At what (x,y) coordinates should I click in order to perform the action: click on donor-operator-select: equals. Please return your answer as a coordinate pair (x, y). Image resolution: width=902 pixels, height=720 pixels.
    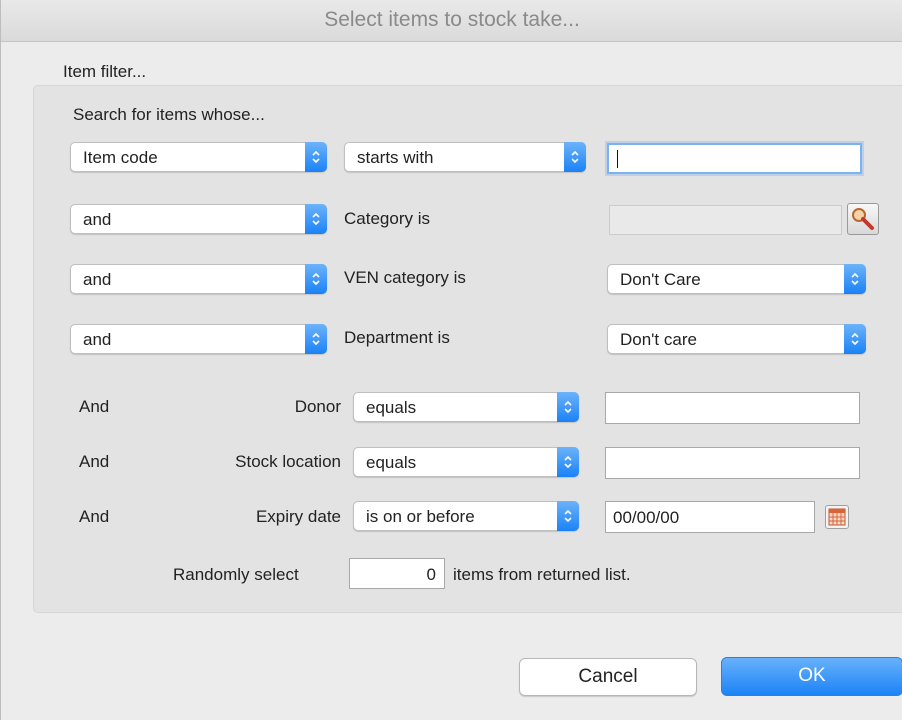
    Looking at the image, I should click on (466, 407).